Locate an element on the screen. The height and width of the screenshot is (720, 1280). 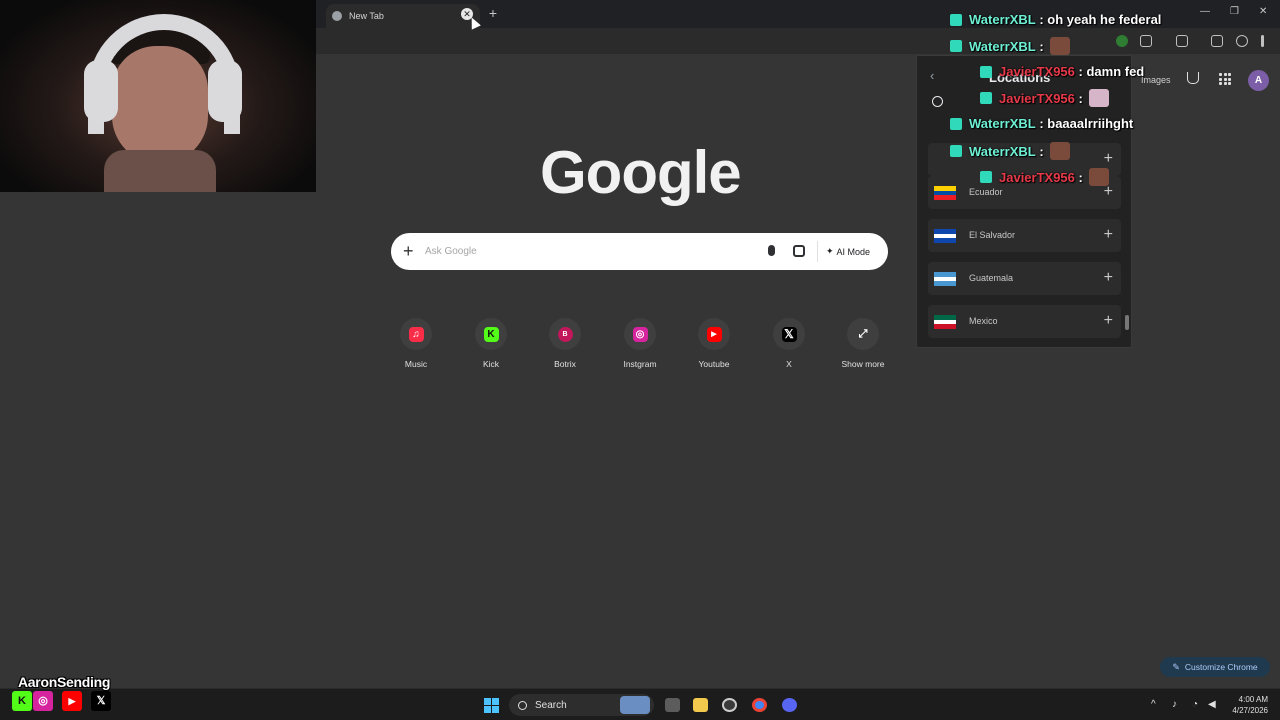
minimize-icon: — is located at coordinates (1205, 11).